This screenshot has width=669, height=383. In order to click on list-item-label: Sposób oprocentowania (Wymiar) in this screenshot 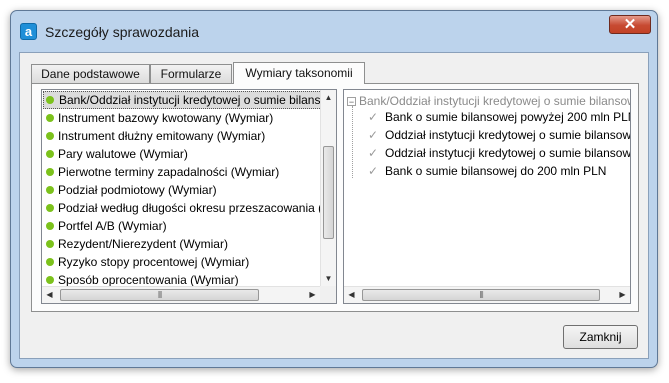, I will do `click(148, 279)`.